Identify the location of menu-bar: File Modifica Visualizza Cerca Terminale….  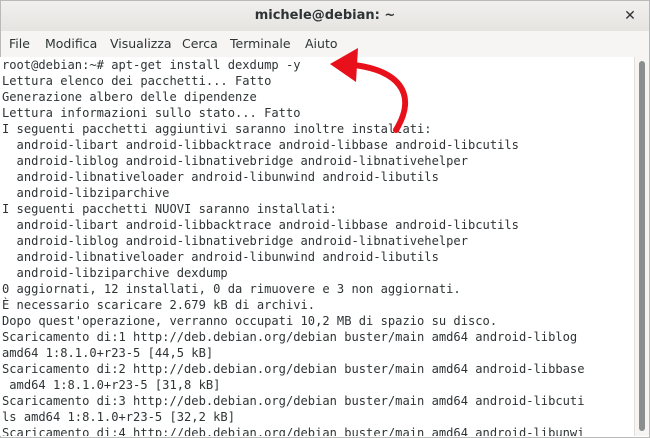
(325, 44).